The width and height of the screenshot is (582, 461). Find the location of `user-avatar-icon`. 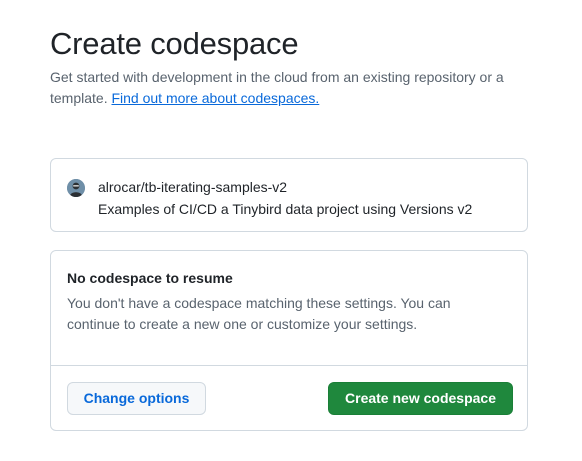

user-avatar-icon is located at coordinates (76, 188).